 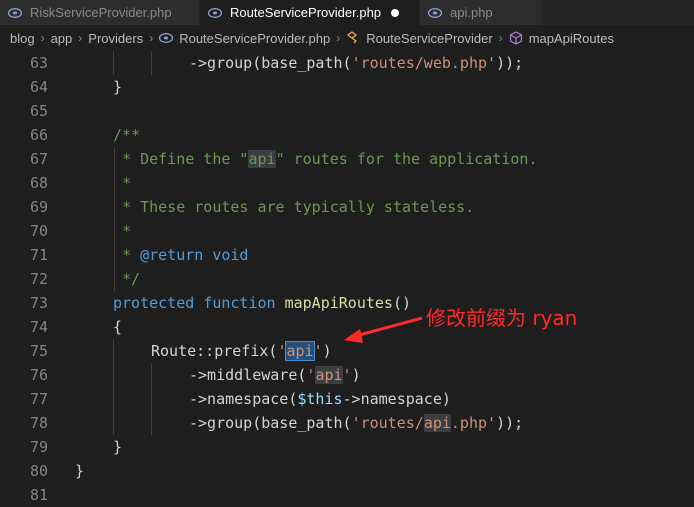 I want to click on unsaved-dot-icon, so click(x=395, y=12).